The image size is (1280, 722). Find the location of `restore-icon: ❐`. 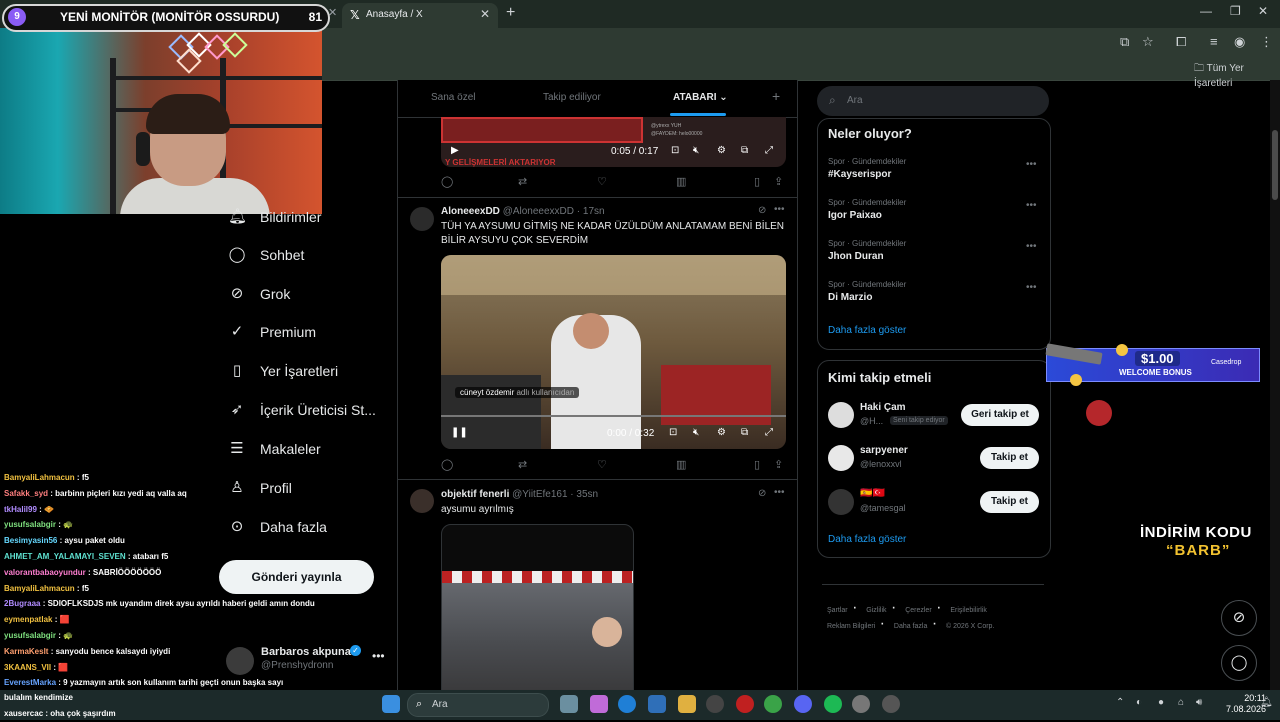

restore-icon: ❐ is located at coordinates (1235, 11).